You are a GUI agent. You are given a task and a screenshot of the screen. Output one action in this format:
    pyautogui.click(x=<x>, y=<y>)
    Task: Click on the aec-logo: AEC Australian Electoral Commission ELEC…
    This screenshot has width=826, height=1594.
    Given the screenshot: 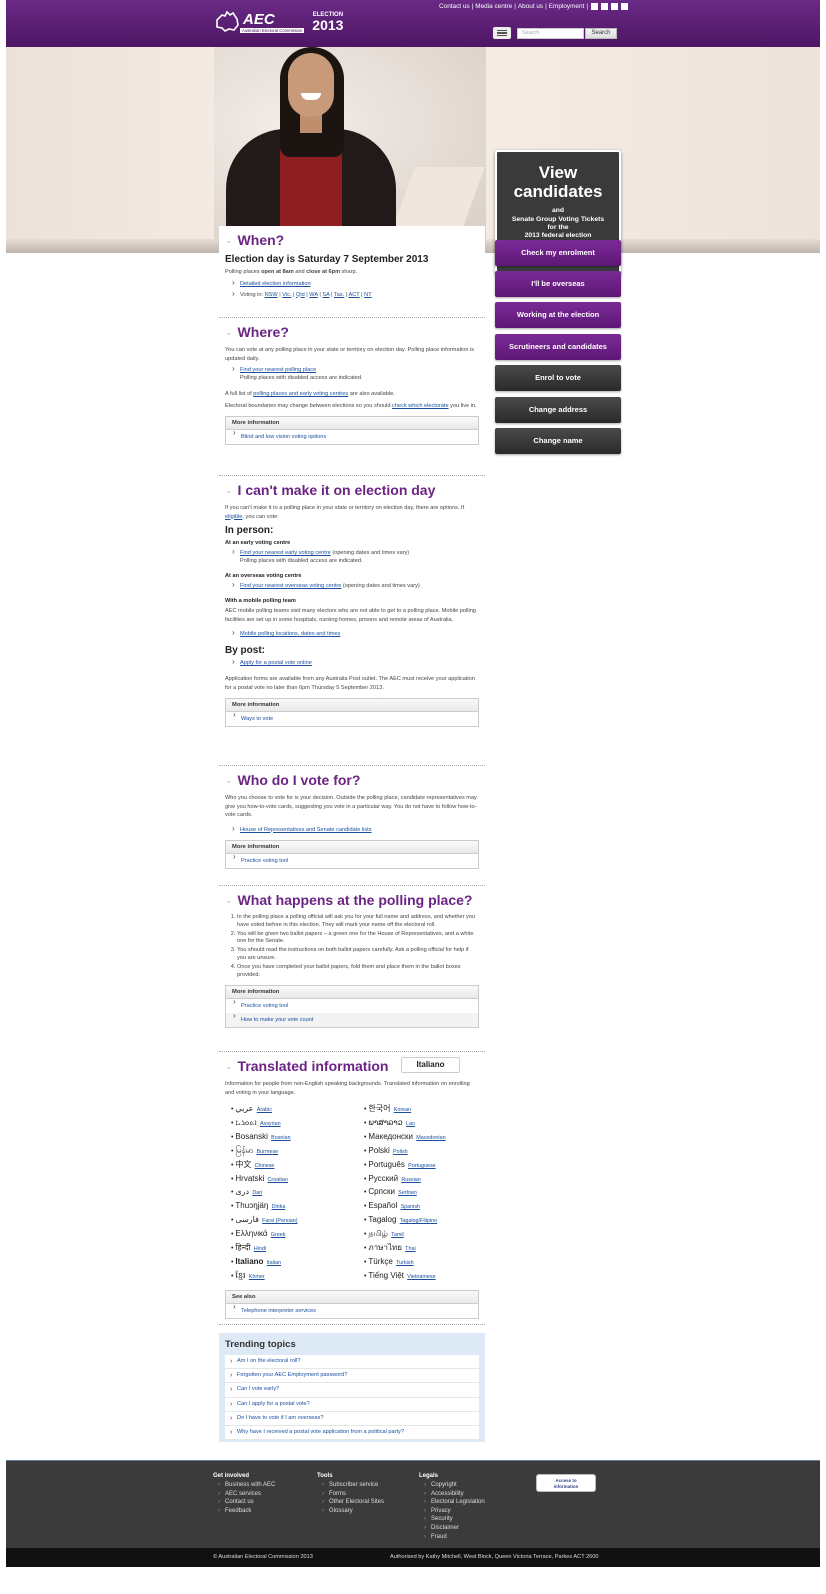 What is the action you would take?
    pyautogui.click(x=278, y=22)
    